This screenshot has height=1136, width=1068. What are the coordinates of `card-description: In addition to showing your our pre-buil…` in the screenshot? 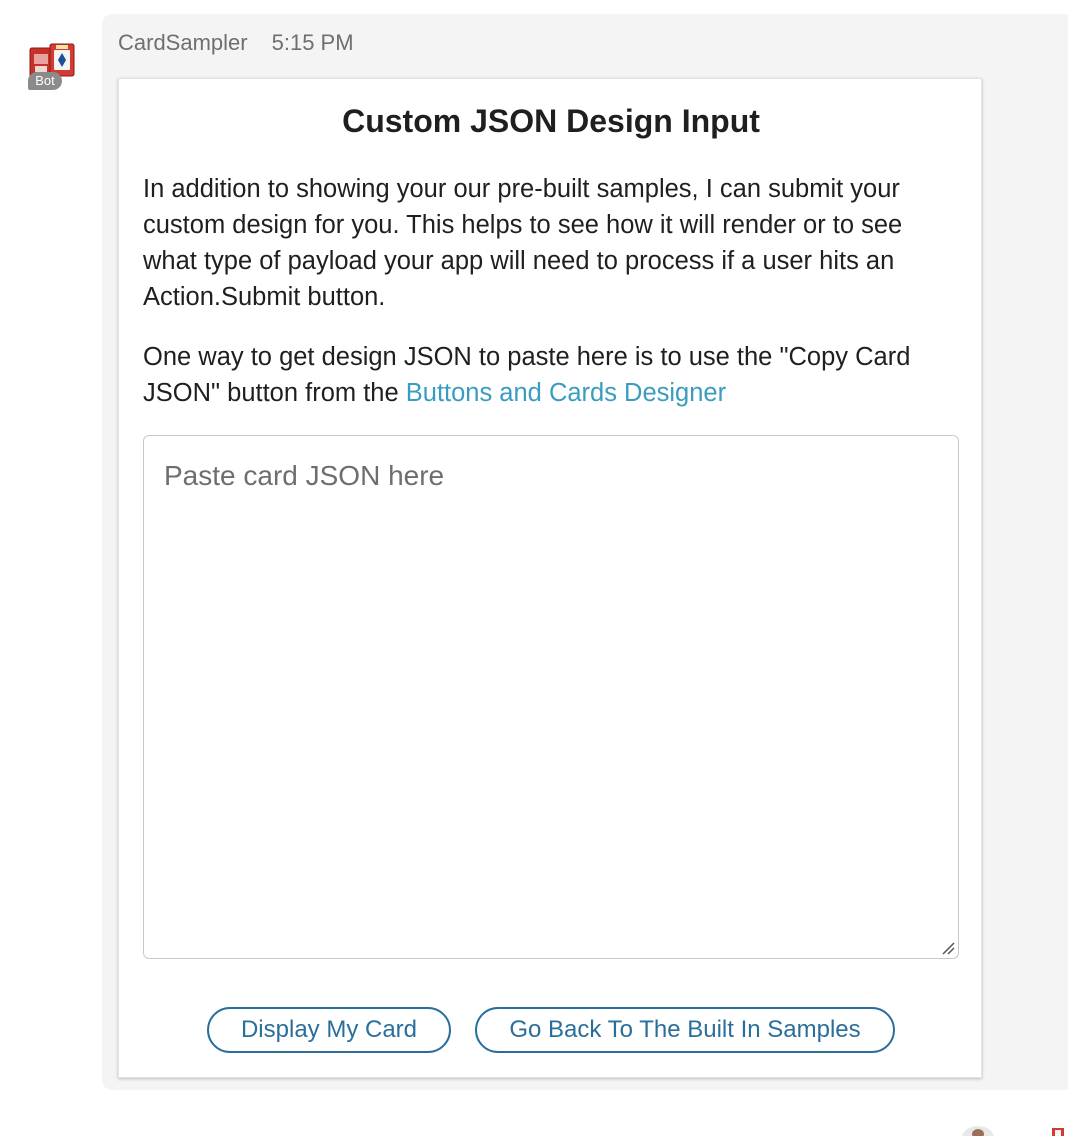 It's located at (523, 243).